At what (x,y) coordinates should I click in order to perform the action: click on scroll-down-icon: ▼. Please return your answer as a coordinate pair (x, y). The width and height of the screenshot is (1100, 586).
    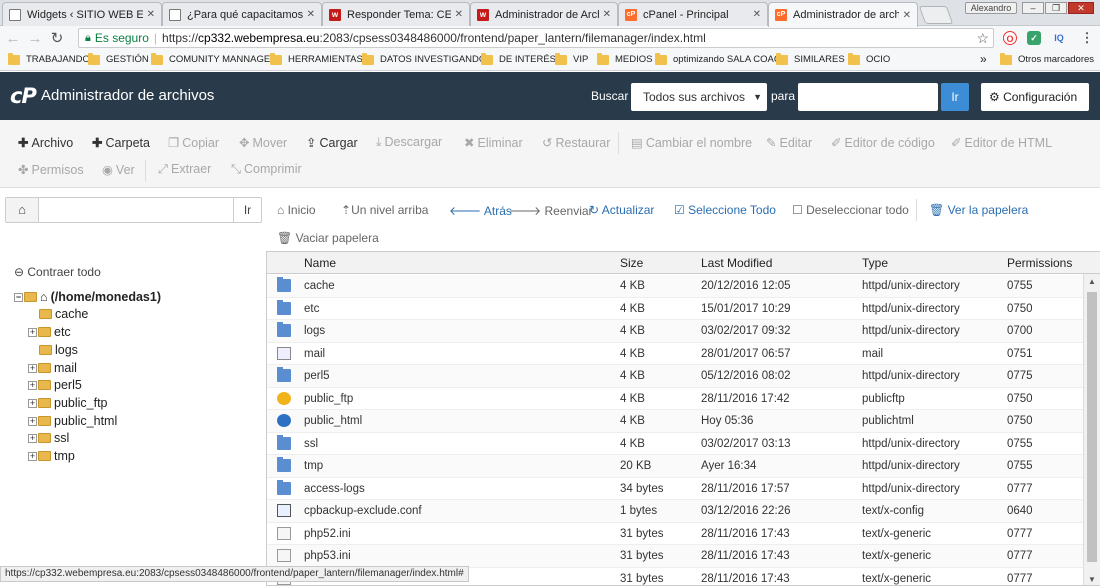
    Looking at the image, I should click on (1092, 579).